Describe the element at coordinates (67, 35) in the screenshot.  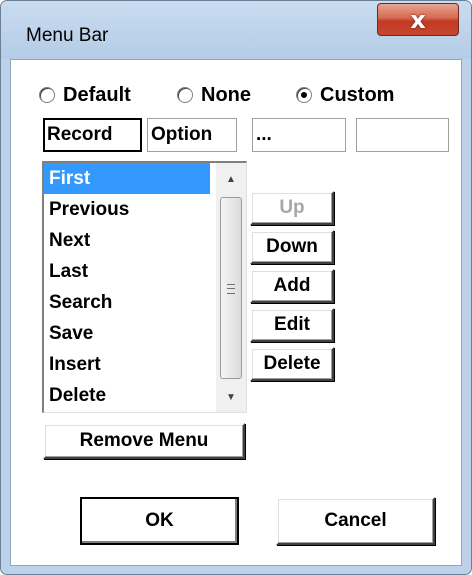
I see `window-title: Menu Bar` at that location.